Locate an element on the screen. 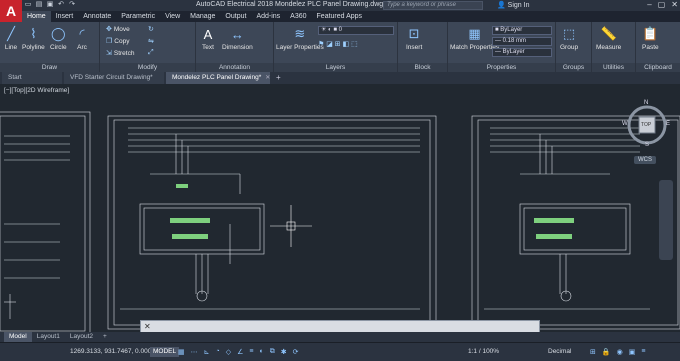 Image resolution: width=680 pixels, height=361 pixels. clean-screen-icon: ▣ is located at coordinates (632, 352).